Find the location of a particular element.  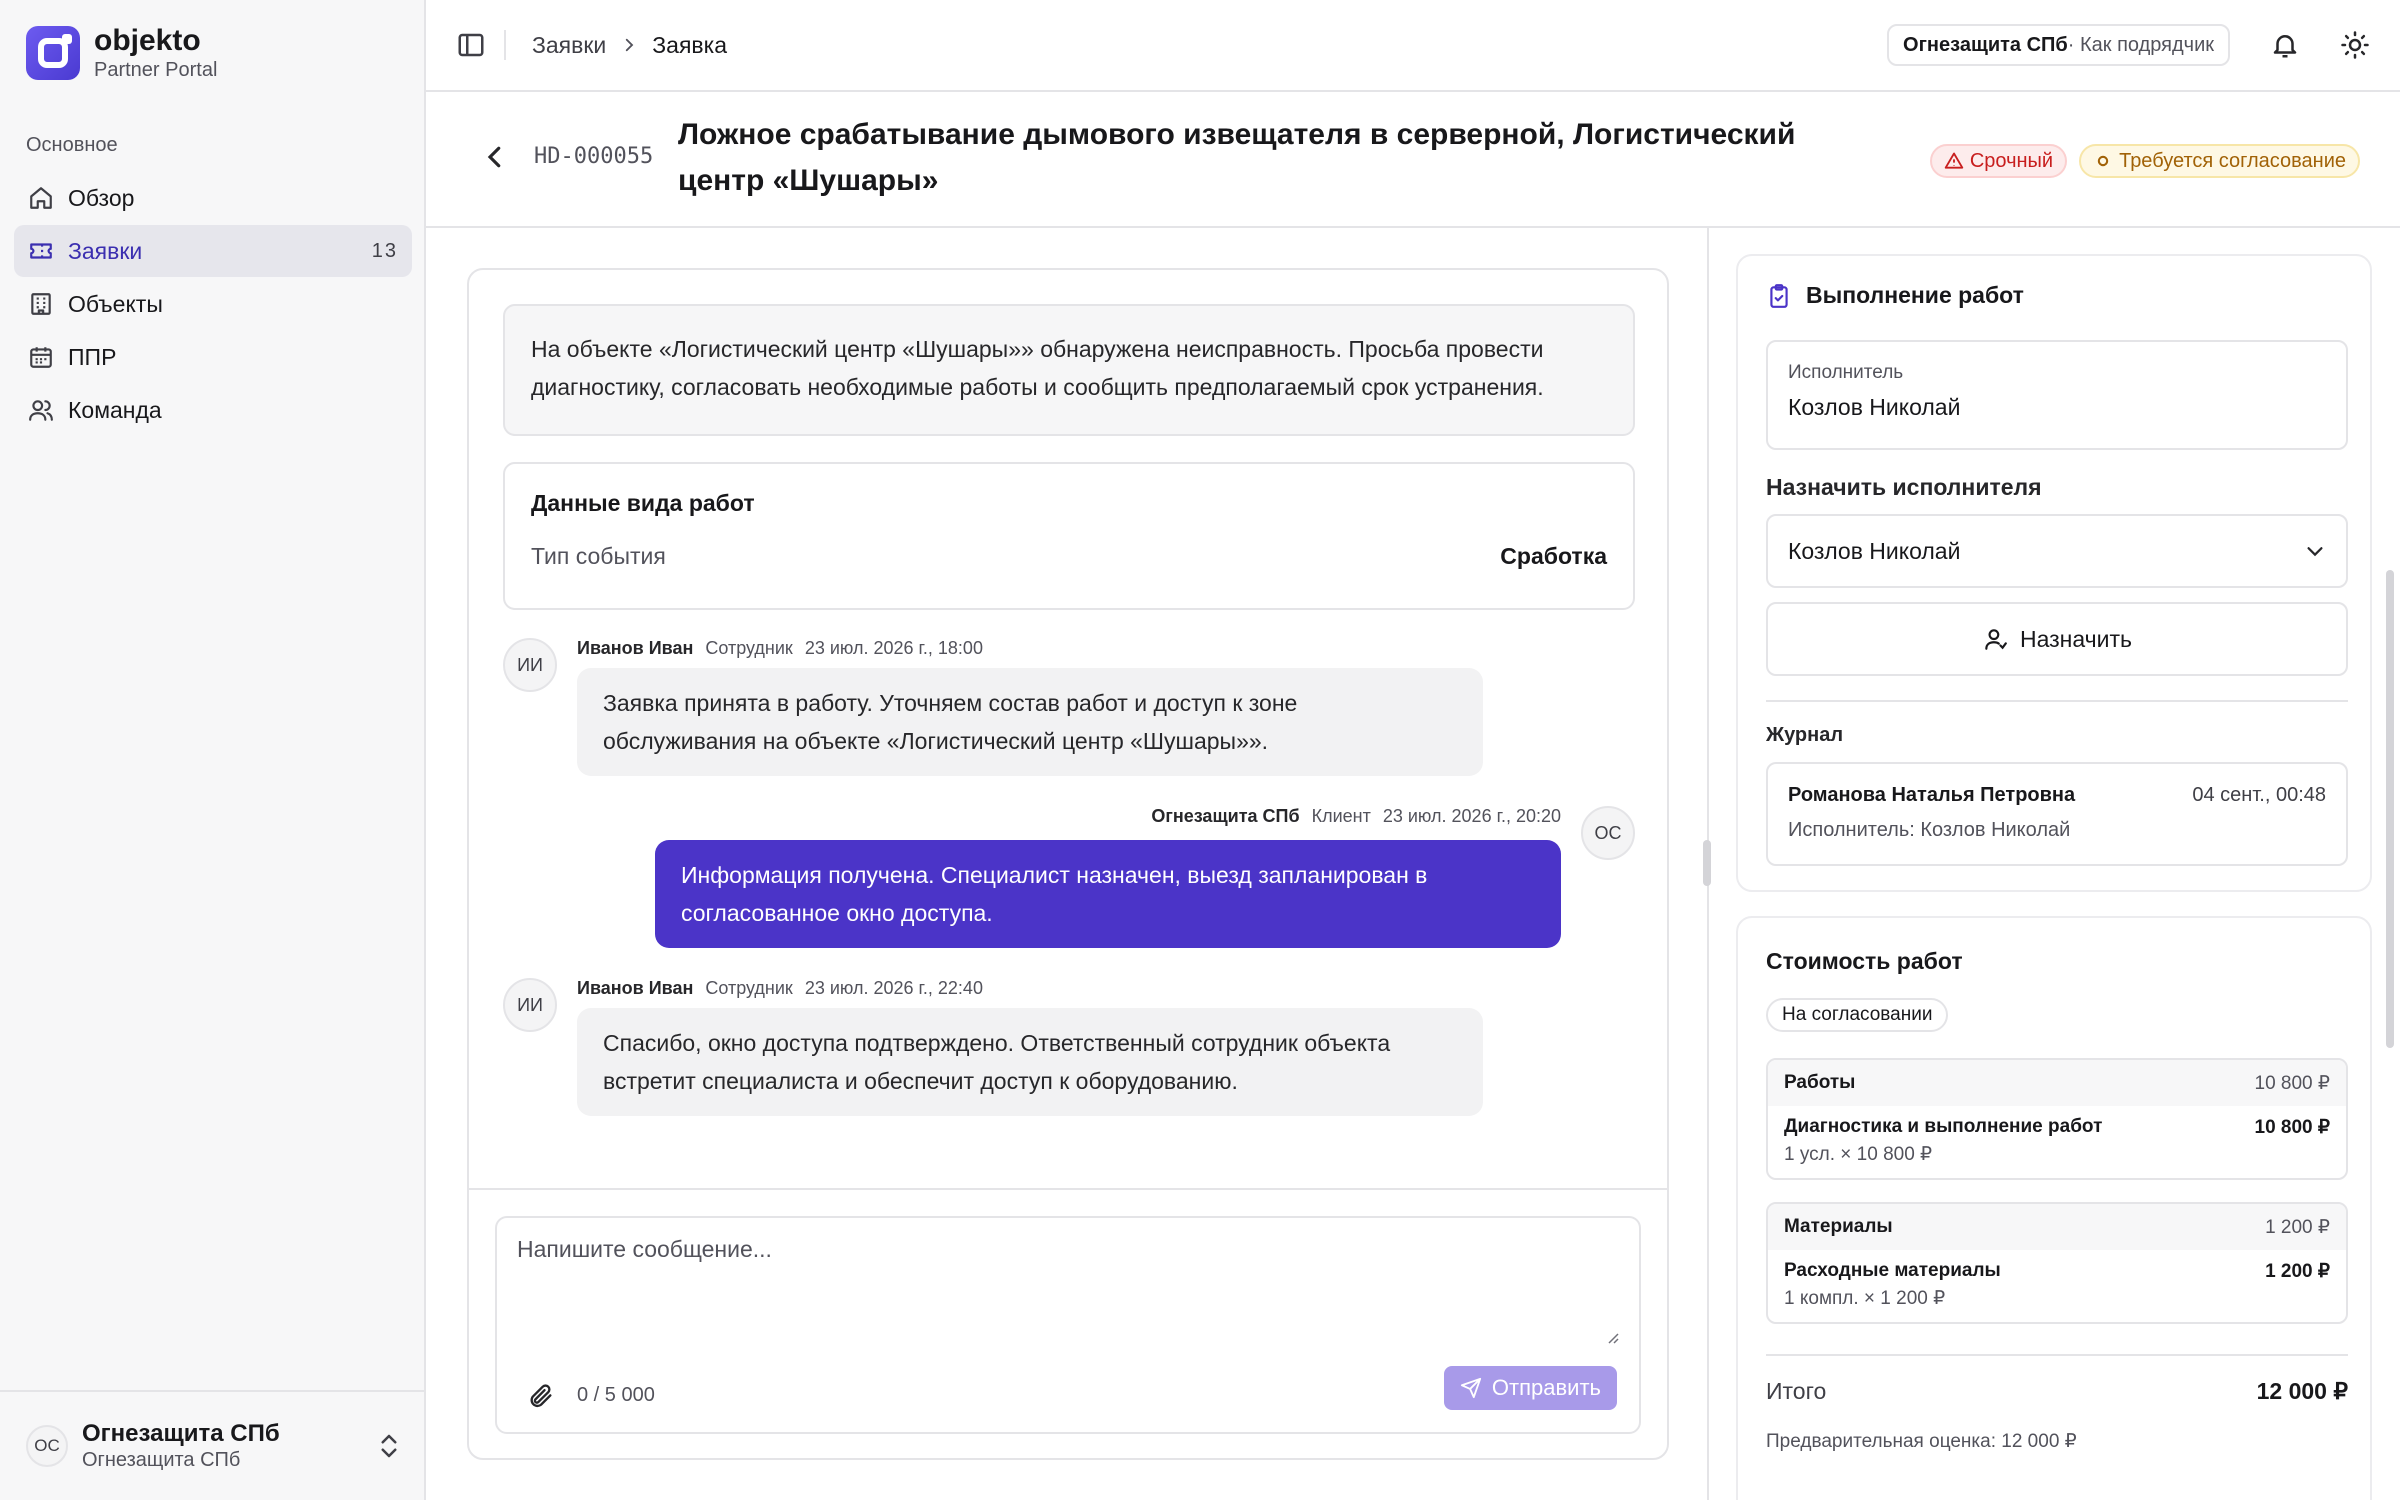

sidebar-item-label: Объекты is located at coordinates (115, 303).